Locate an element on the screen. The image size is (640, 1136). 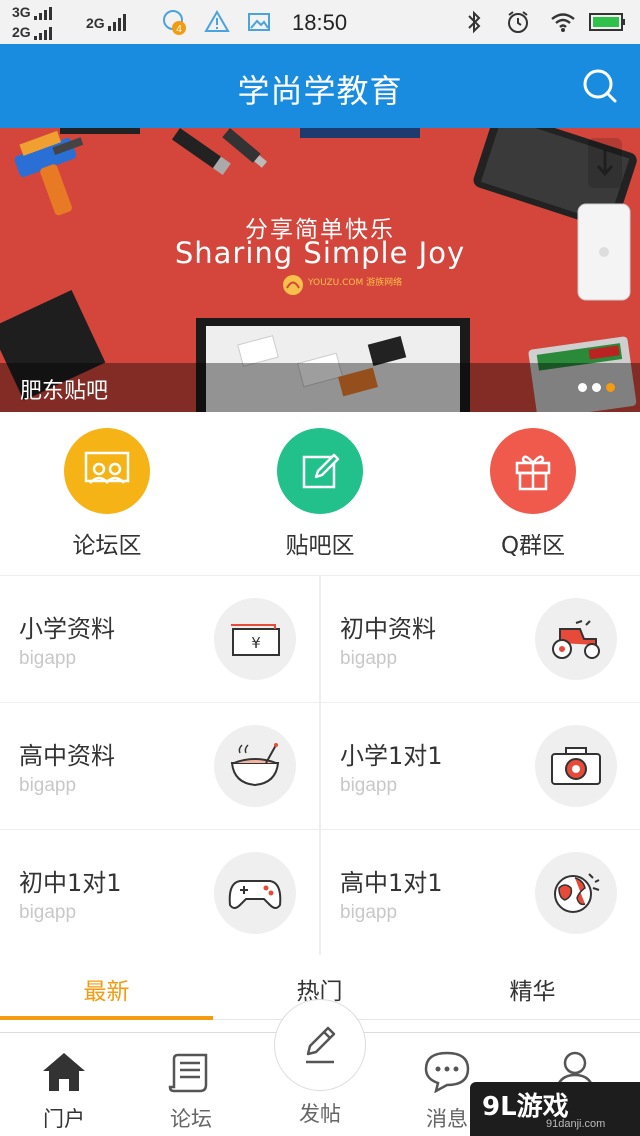
sim3-signal: 2G is located at coordinates (107, 22).